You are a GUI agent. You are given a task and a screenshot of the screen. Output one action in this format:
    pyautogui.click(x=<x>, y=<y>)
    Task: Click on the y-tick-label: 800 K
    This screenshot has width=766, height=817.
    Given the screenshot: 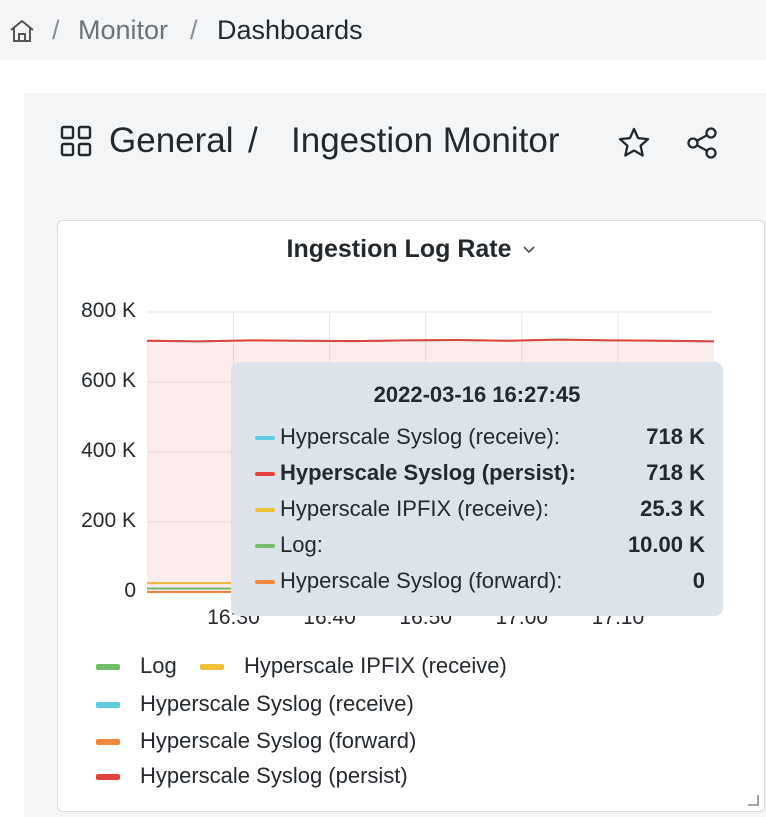 What is the action you would take?
    pyautogui.click(x=108, y=310)
    